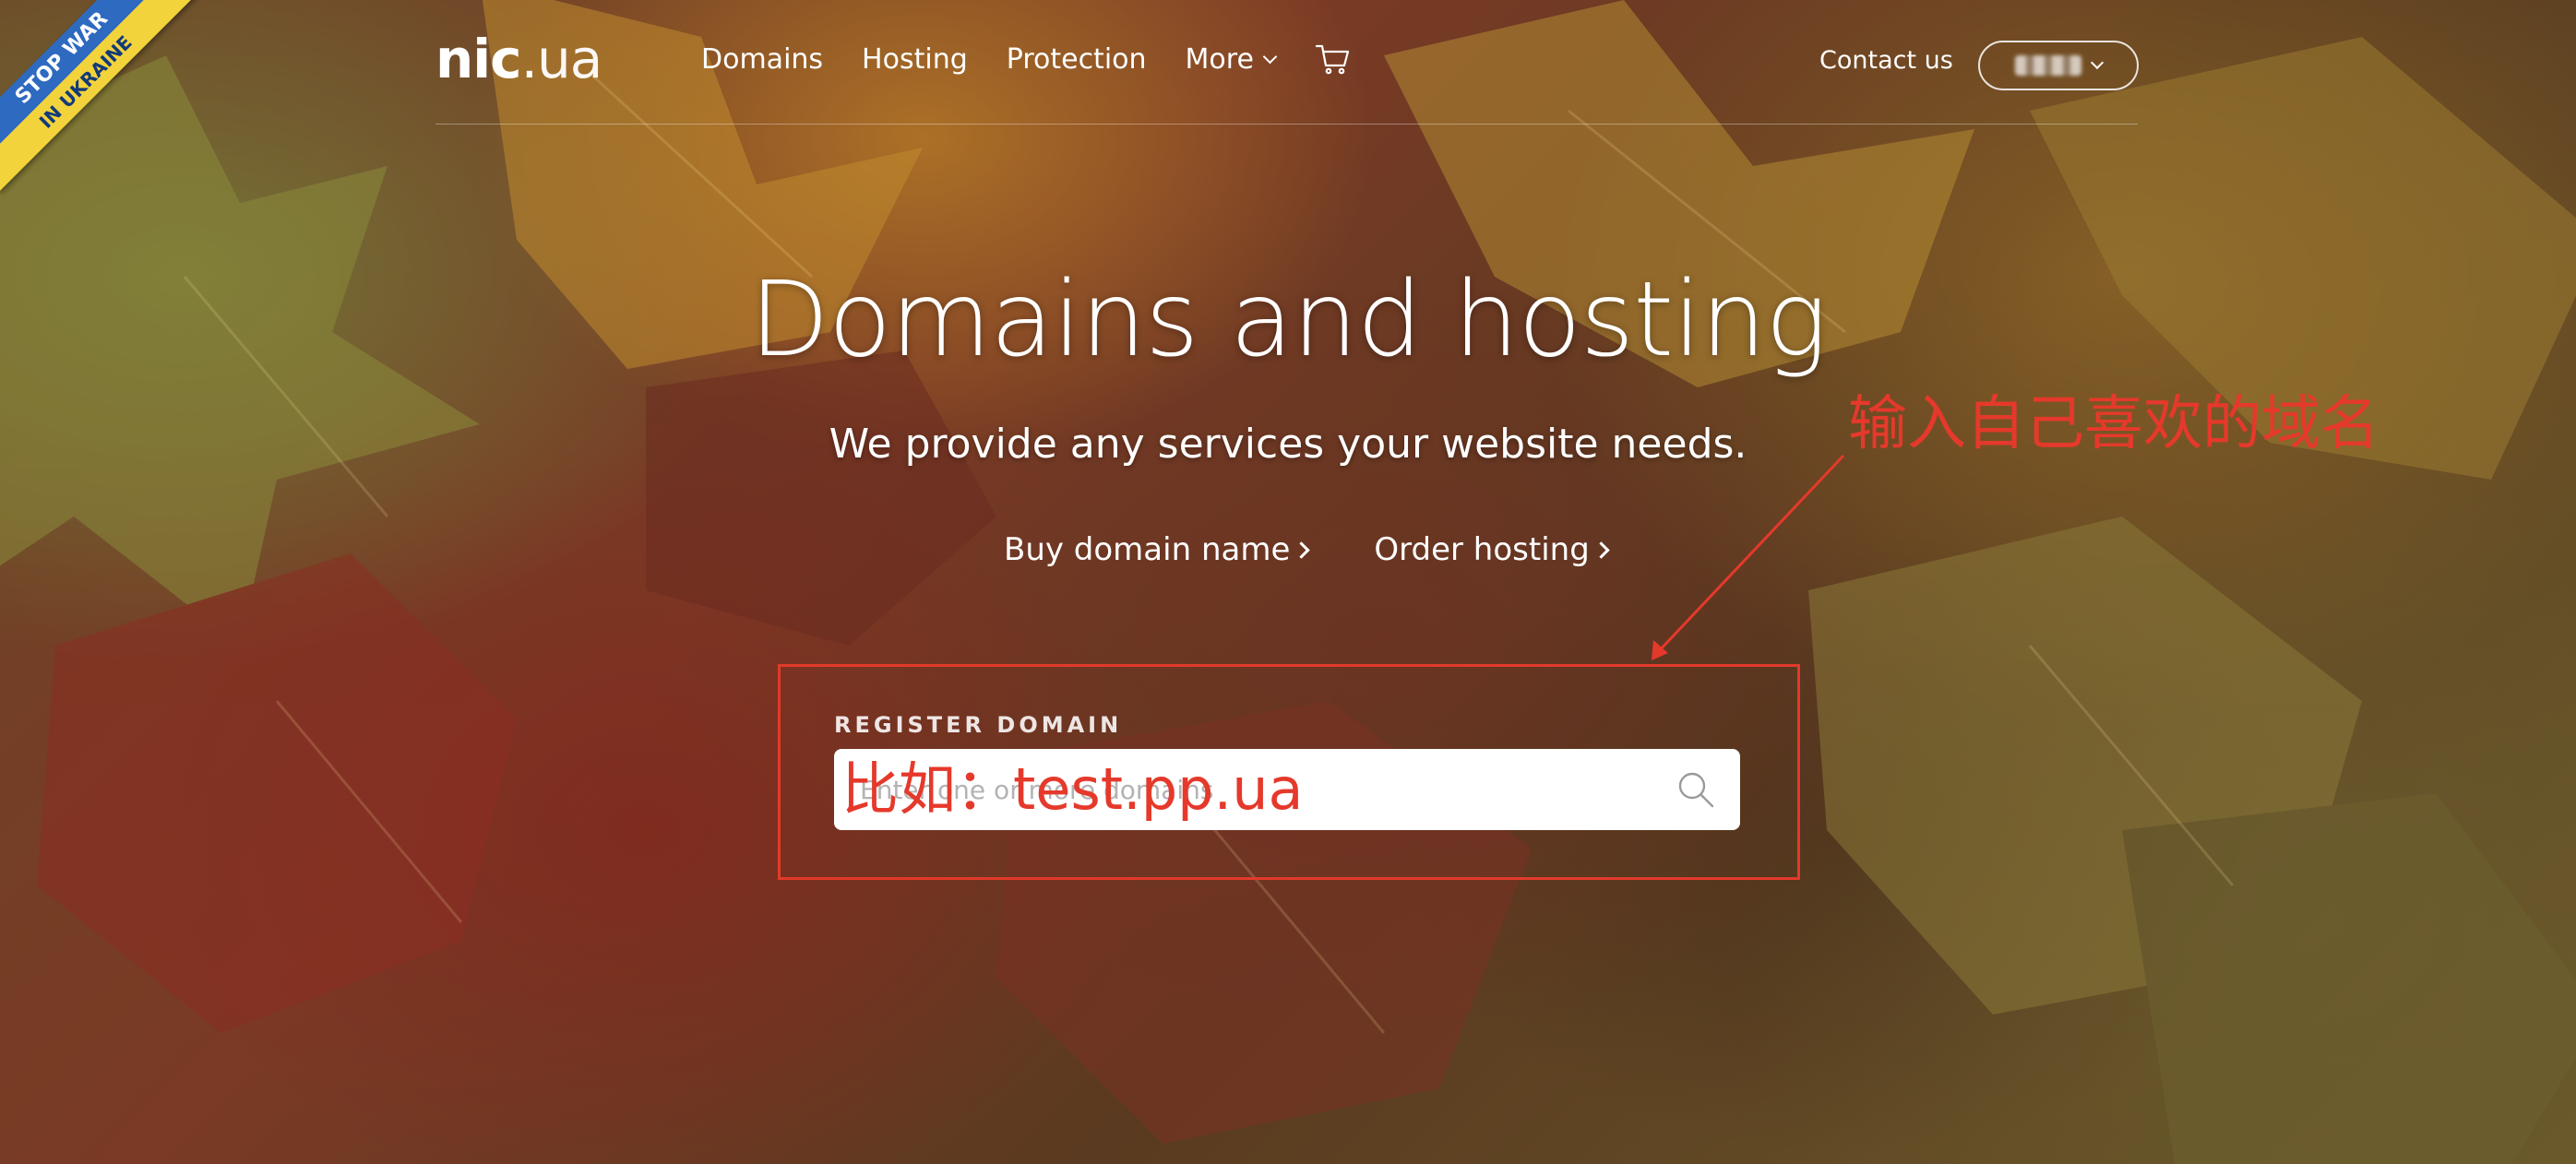  I want to click on main-nav: Domains Hosting Protection More, so click(1026, 59).